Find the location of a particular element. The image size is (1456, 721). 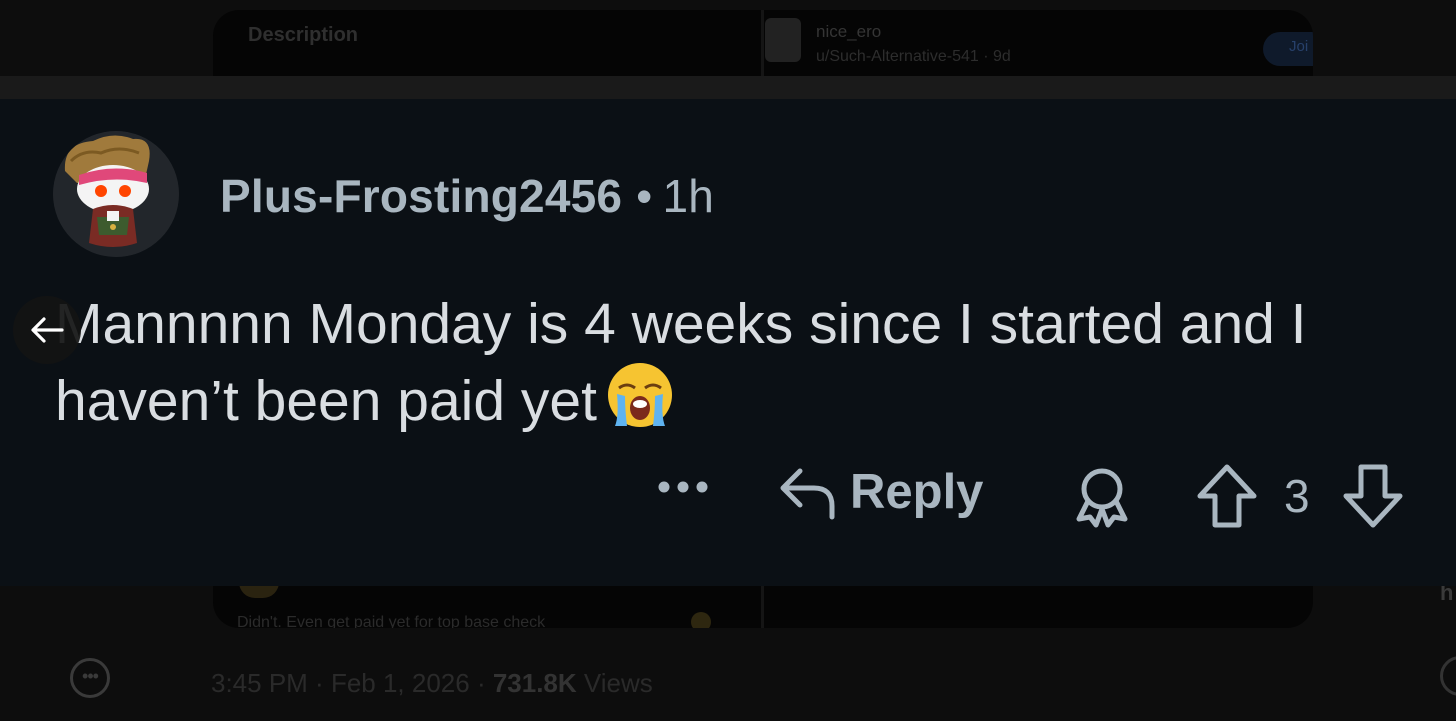

back-button is located at coordinates (47, 330).